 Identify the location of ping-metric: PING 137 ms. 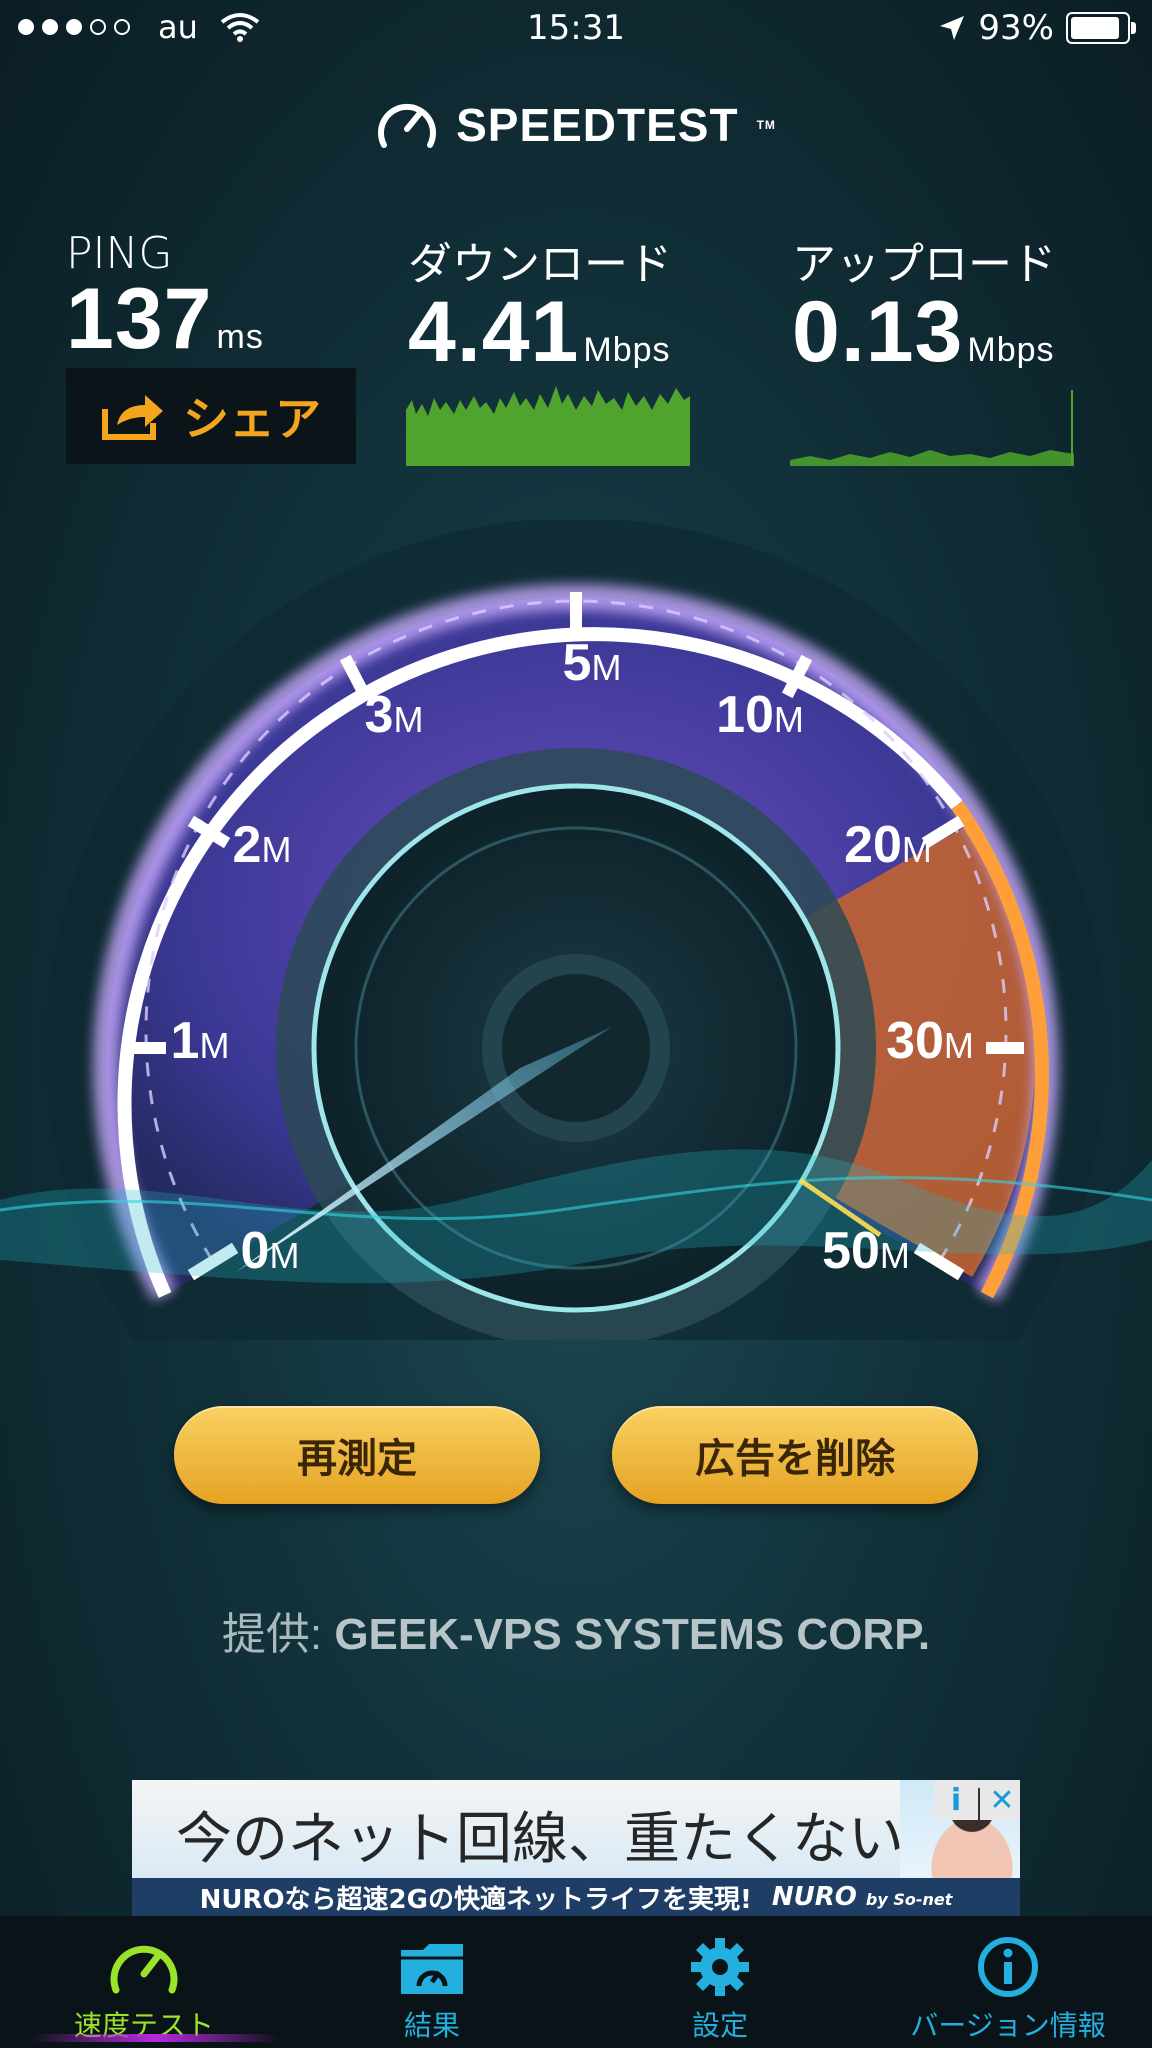
(165, 302).